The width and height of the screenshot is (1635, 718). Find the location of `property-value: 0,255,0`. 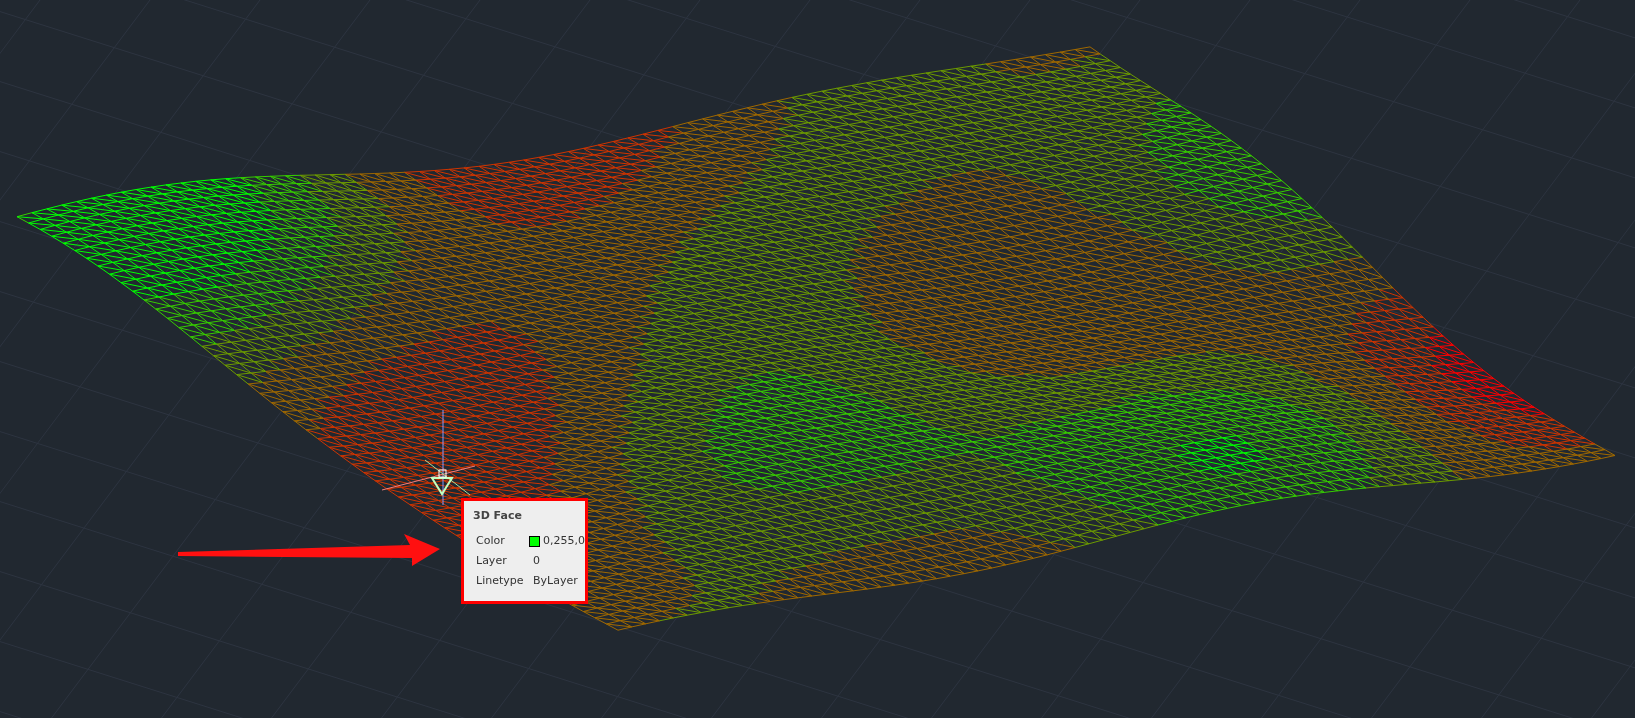

property-value: 0,255,0 is located at coordinates (564, 541).